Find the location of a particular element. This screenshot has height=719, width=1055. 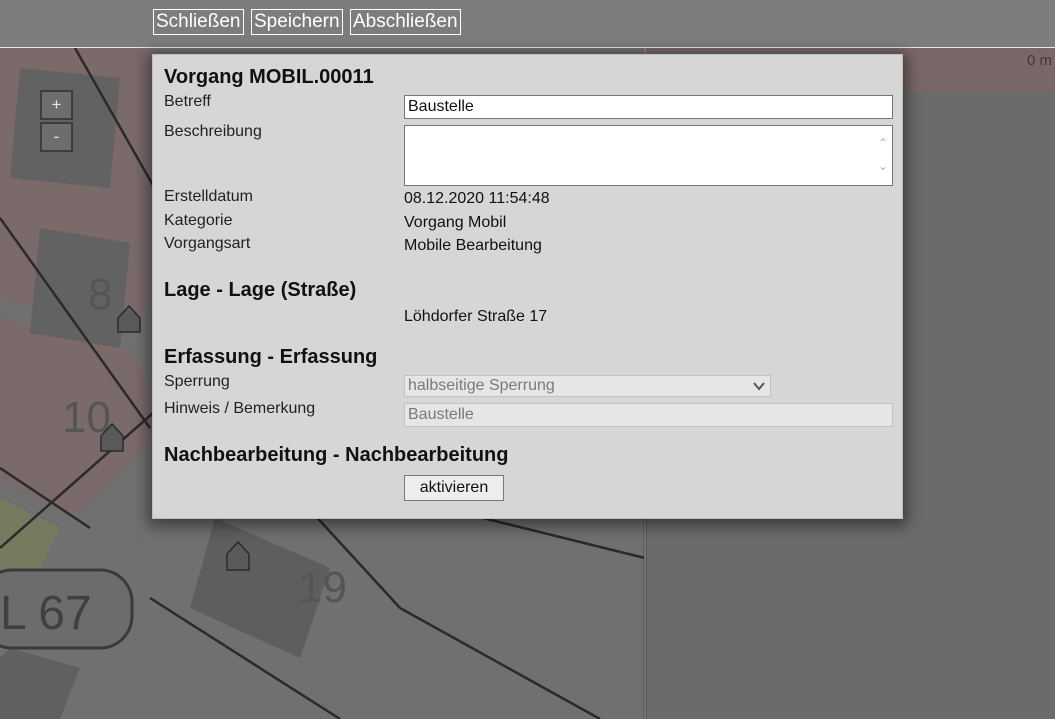

activate-button: aktivieren is located at coordinates (454, 488).